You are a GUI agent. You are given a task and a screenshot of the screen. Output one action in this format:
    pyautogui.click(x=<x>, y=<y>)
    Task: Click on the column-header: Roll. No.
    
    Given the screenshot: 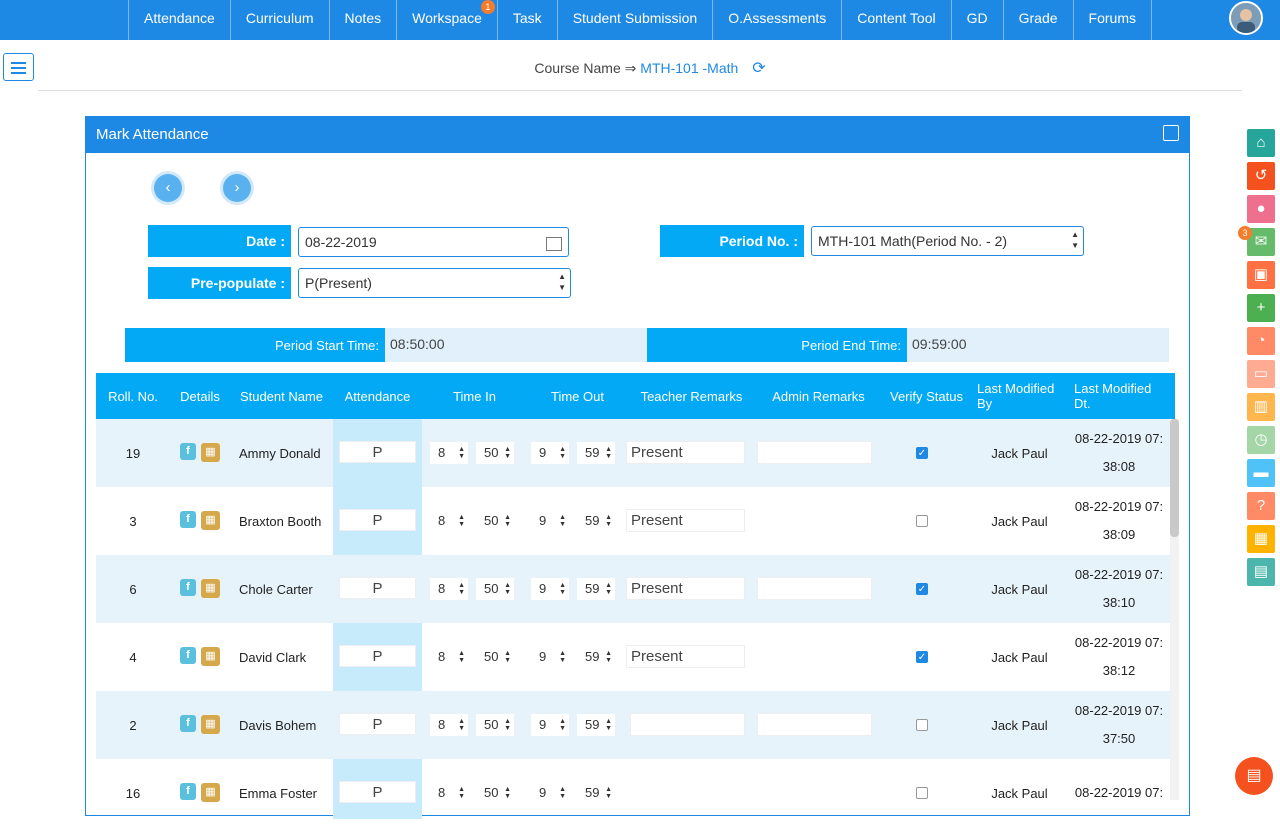 What is the action you would take?
    pyautogui.click(x=133, y=396)
    